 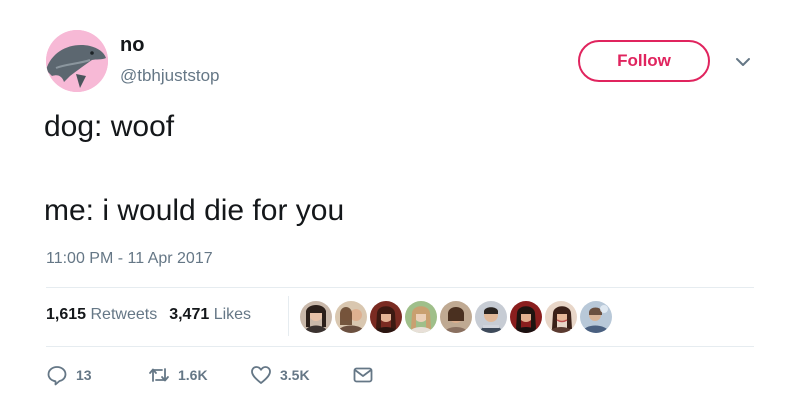 I want to click on follow-button: Follow, so click(x=644, y=61).